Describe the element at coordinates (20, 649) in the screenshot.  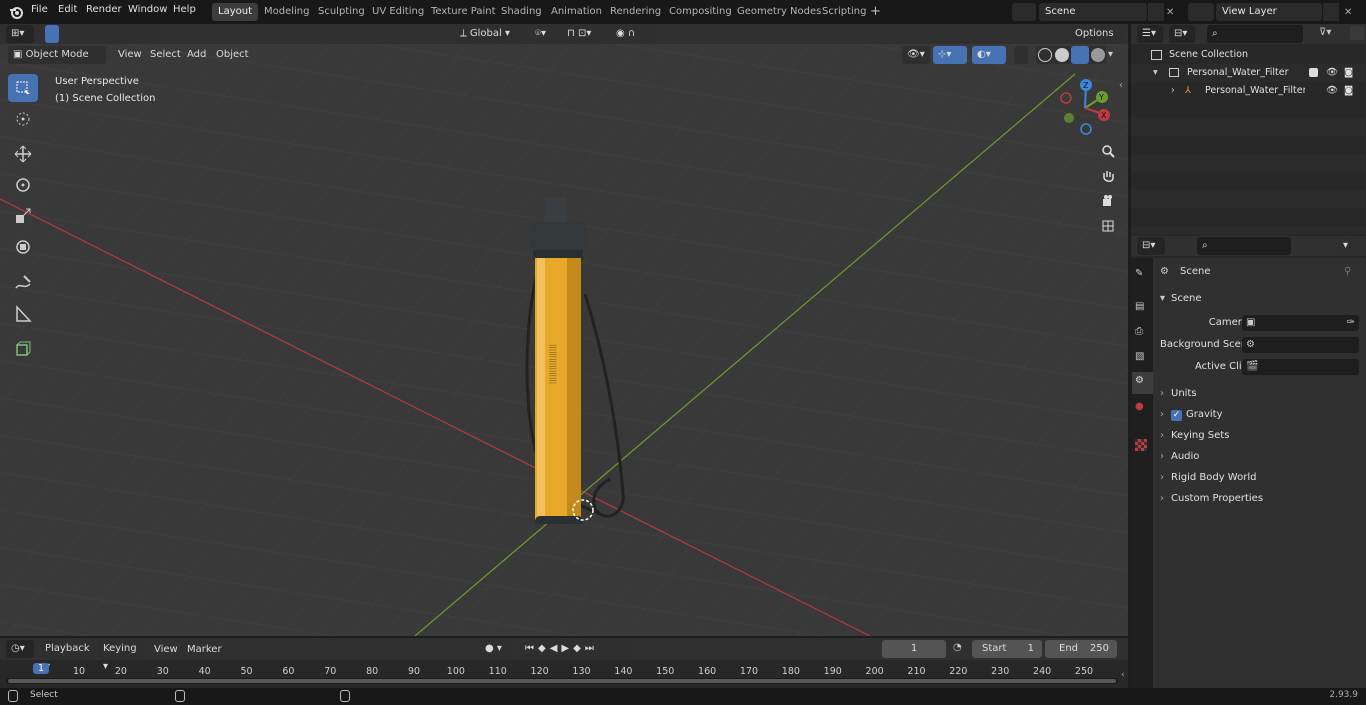
I see `timeline-editor-type-icon: ◷▾` at that location.